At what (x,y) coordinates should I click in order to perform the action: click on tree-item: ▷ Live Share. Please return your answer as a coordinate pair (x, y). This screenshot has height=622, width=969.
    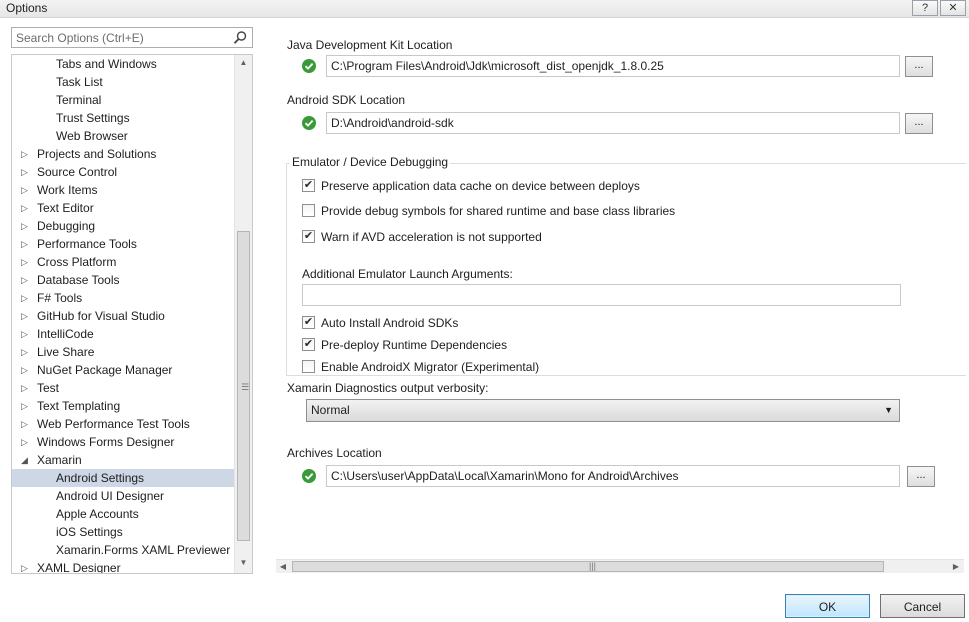
    Looking at the image, I should click on (123, 352).